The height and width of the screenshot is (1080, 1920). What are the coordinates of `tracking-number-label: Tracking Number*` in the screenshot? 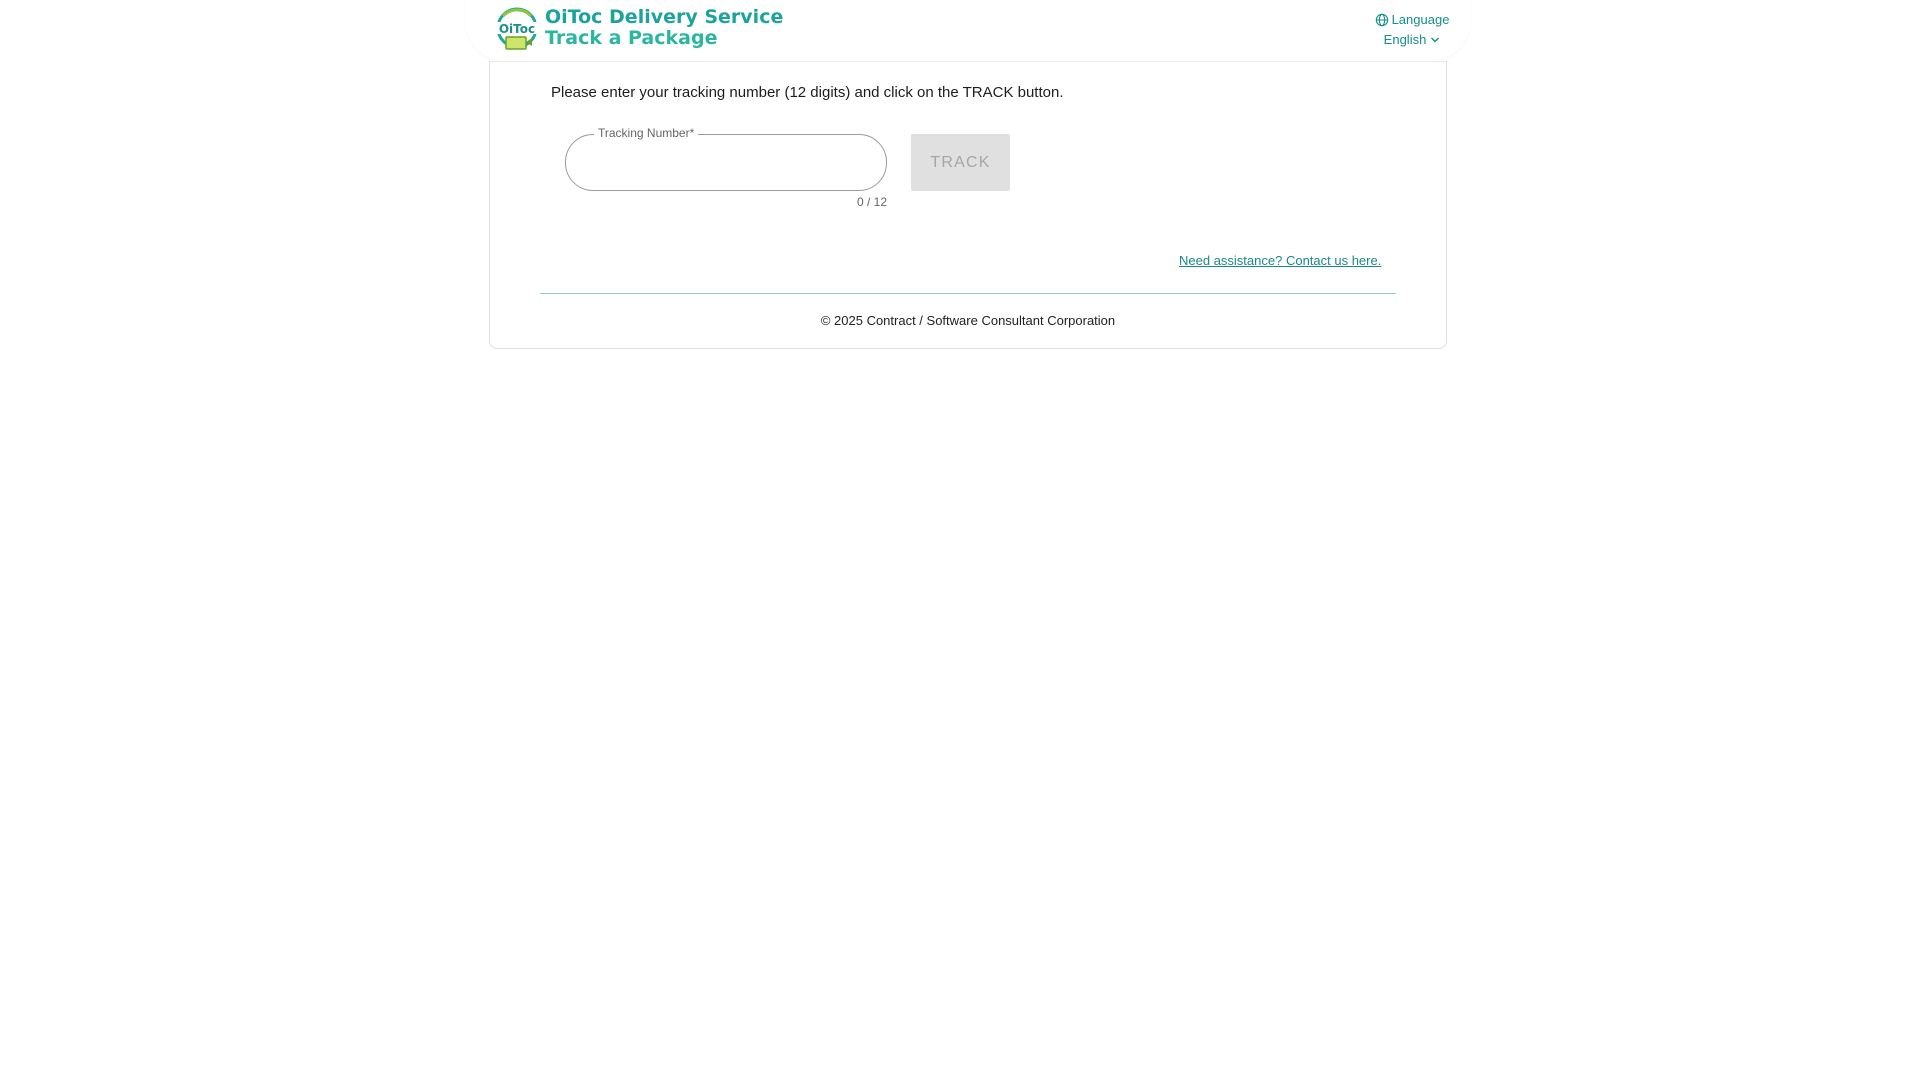 It's located at (646, 133).